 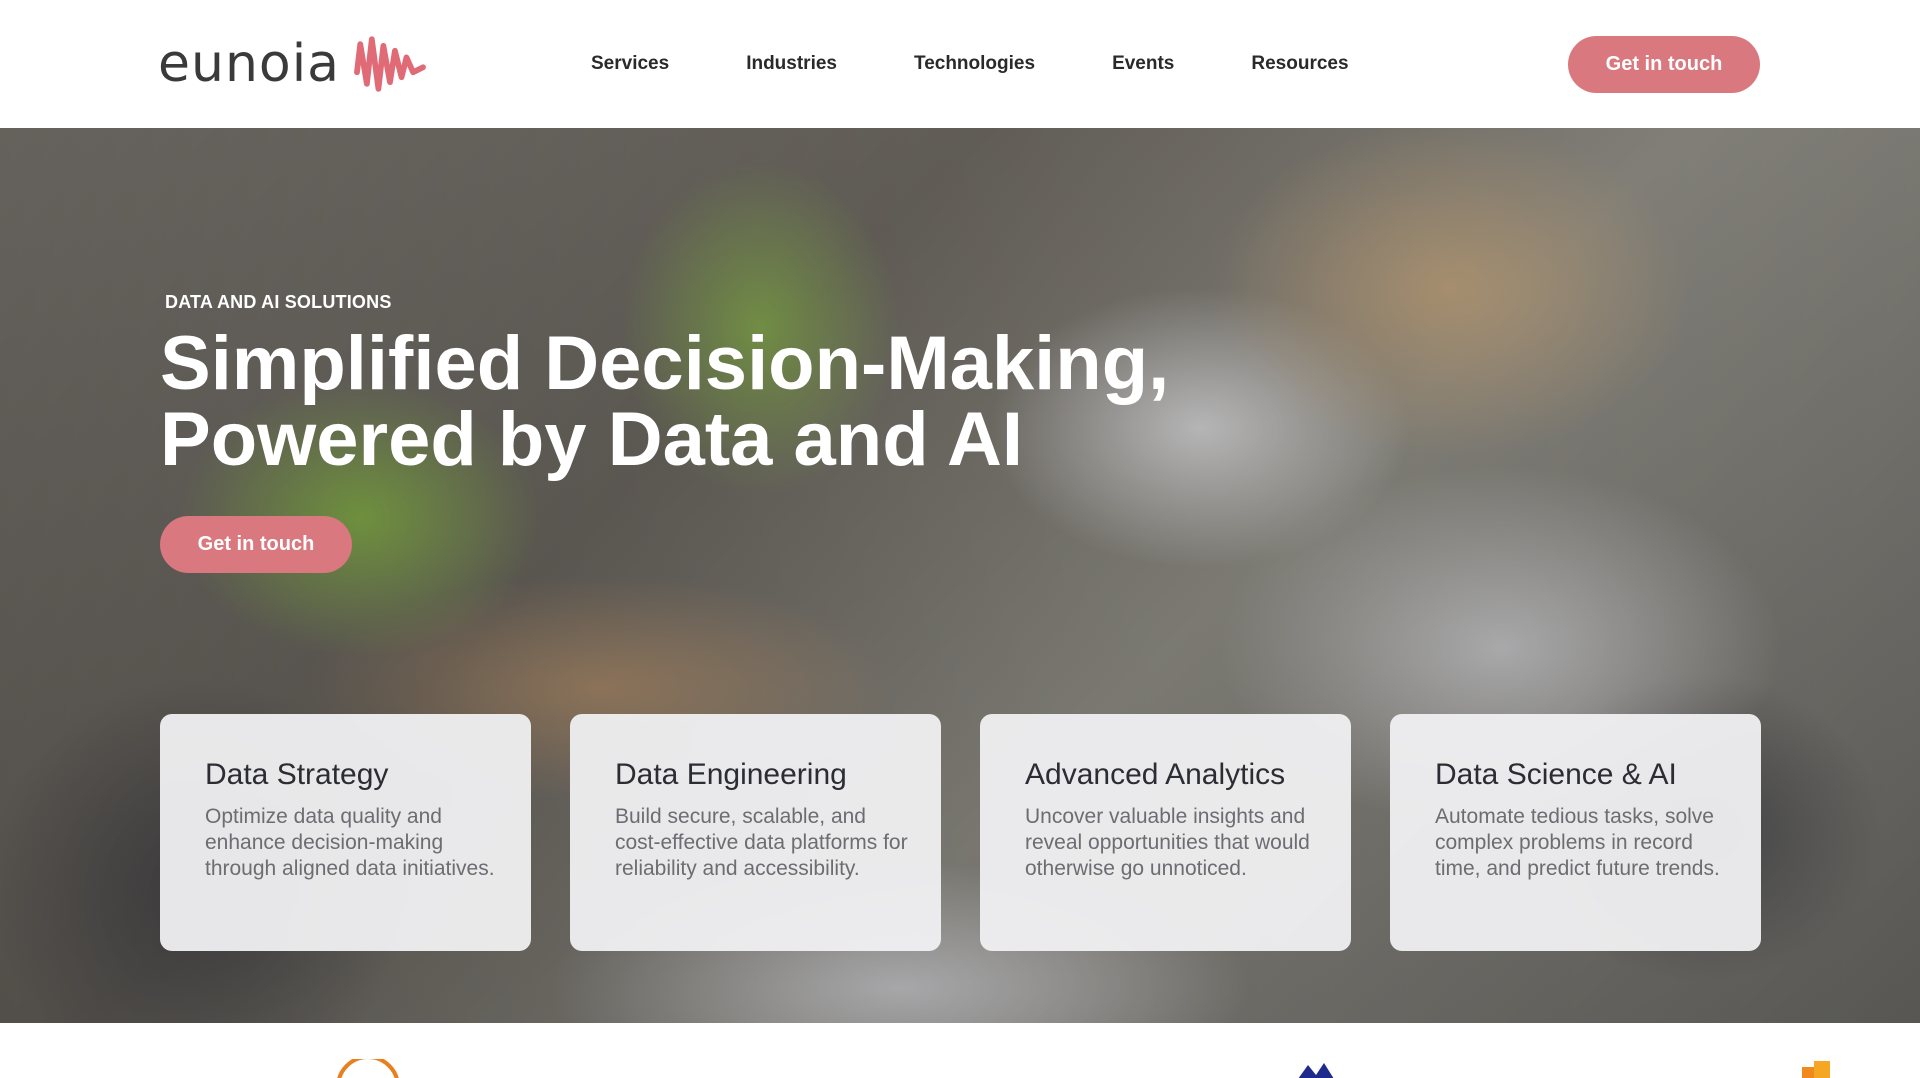 What do you see at coordinates (630, 64) in the screenshot?
I see `nav-services: Services` at bounding box center [630, 64].